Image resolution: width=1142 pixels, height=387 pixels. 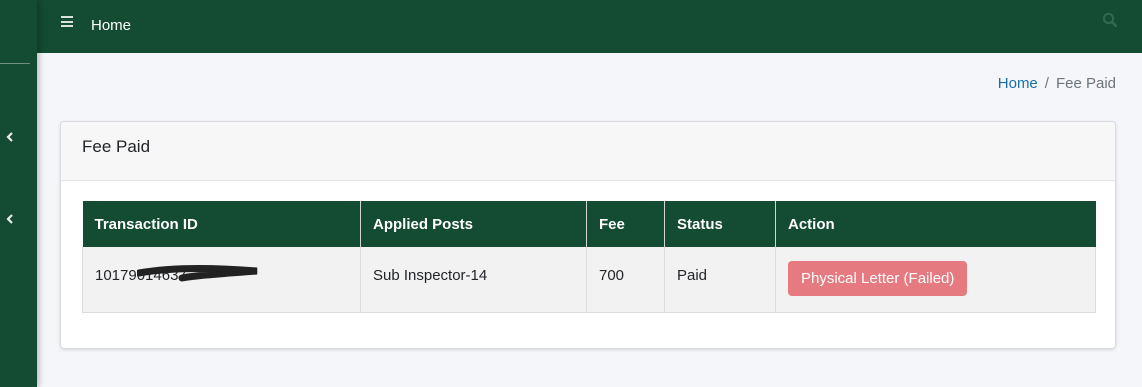 What do you see at coordinates (625, 280) in the screenshot?
I see `cell-fee: 700` at bounding box center [625, 280].